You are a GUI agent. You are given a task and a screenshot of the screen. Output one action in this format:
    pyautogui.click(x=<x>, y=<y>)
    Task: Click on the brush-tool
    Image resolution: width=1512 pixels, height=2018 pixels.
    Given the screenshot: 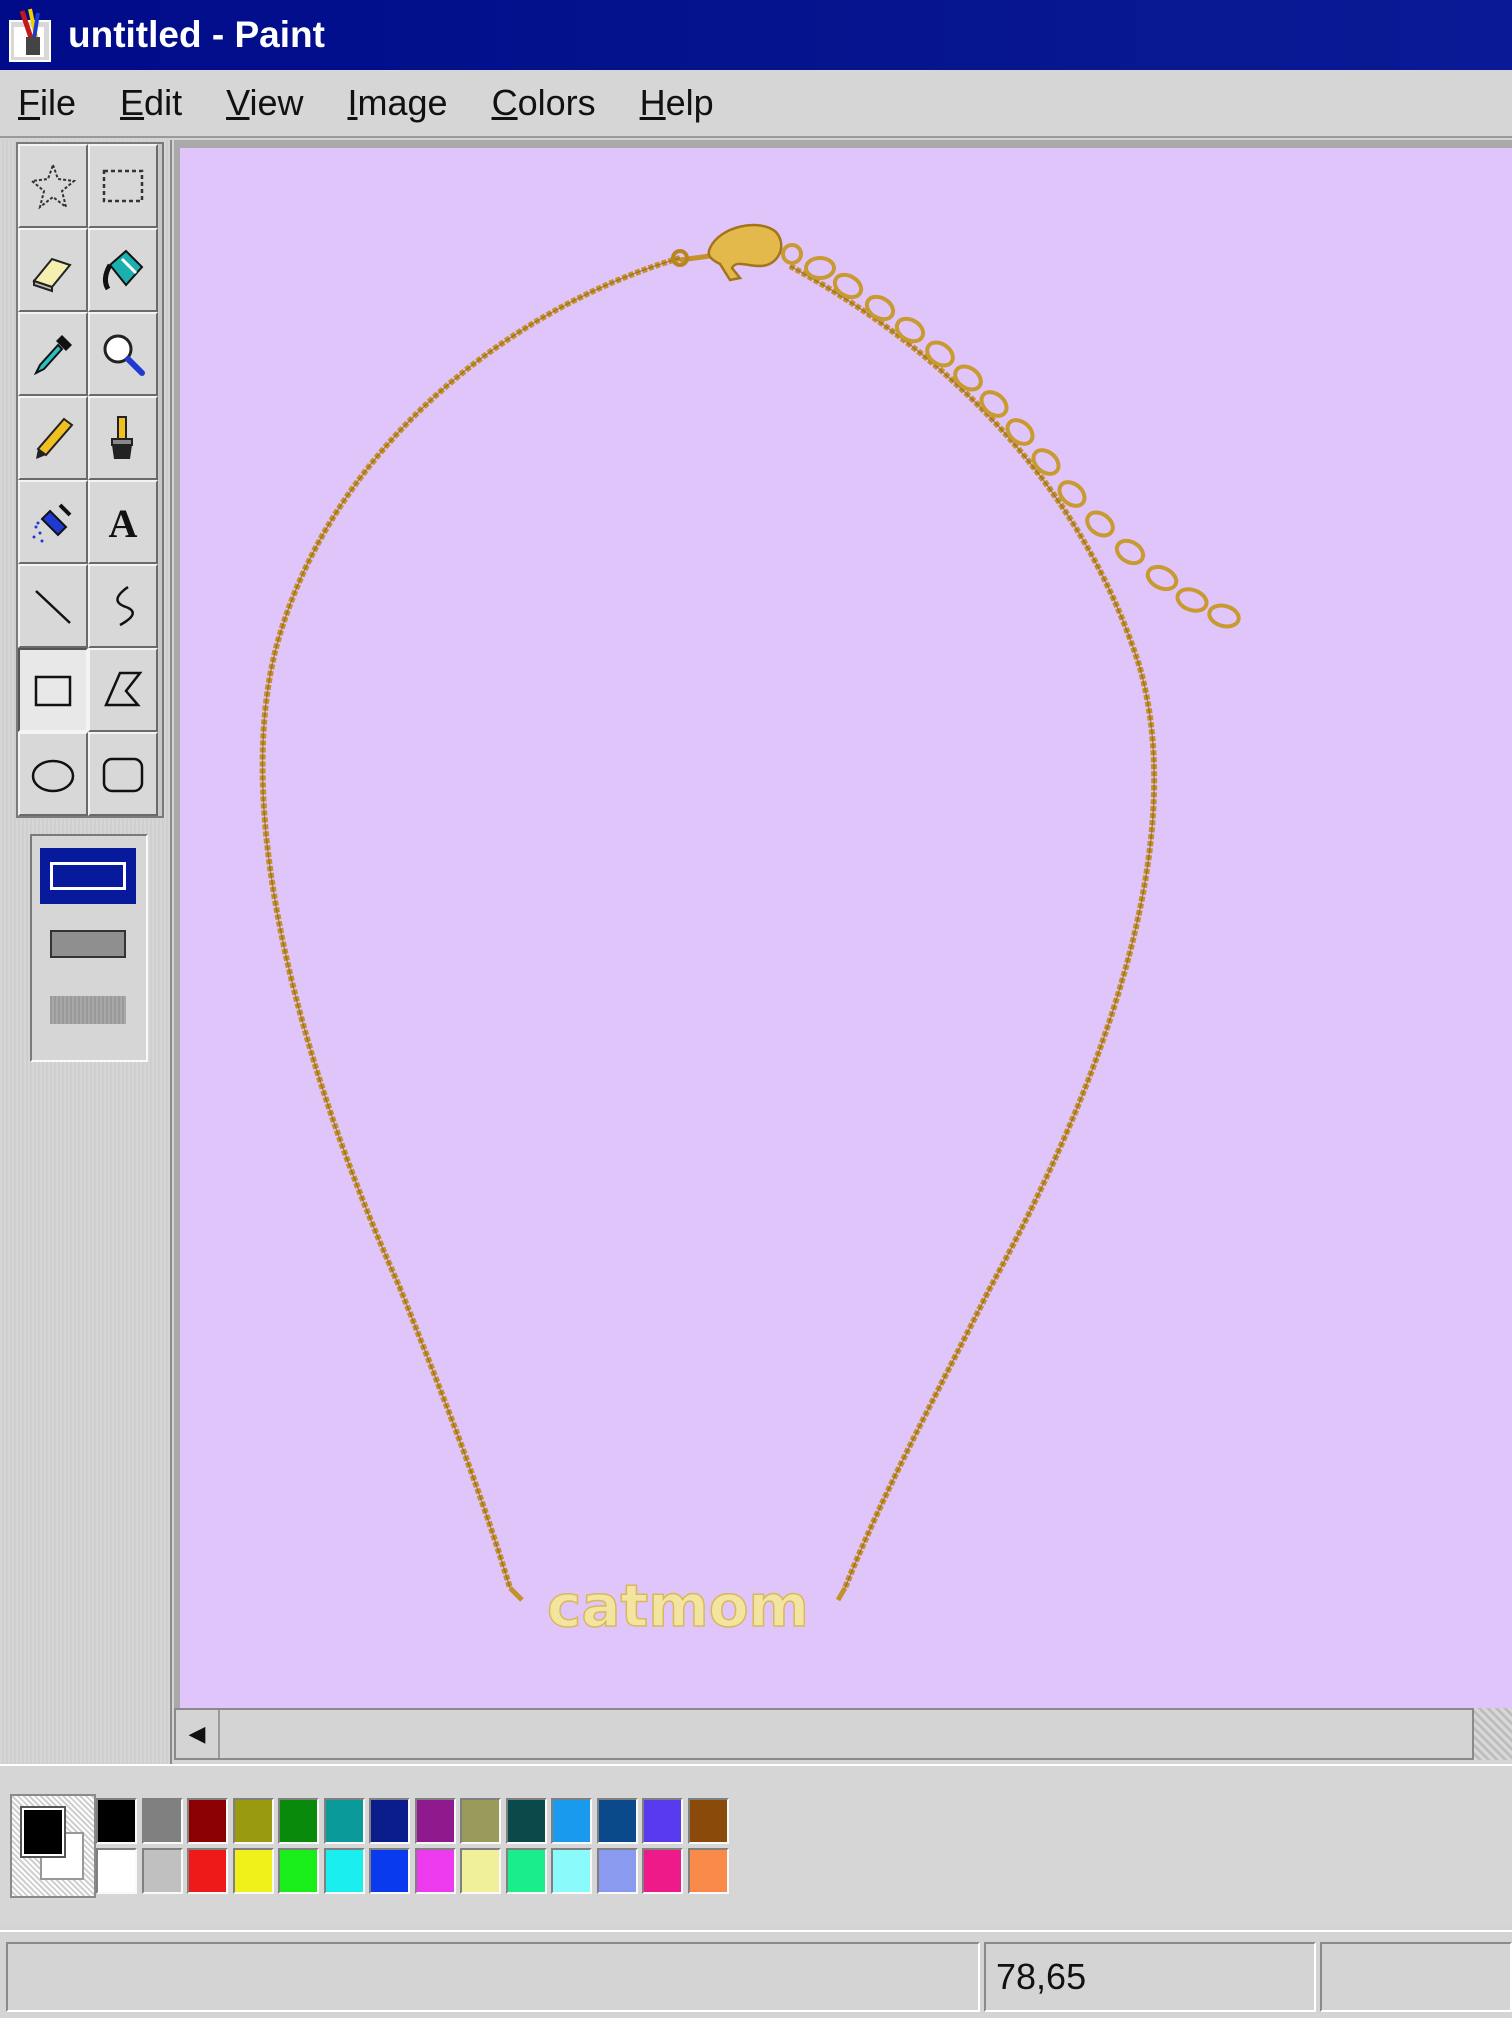 What is the action you would take?
    pyautogui.click(x=123, y=438)
    